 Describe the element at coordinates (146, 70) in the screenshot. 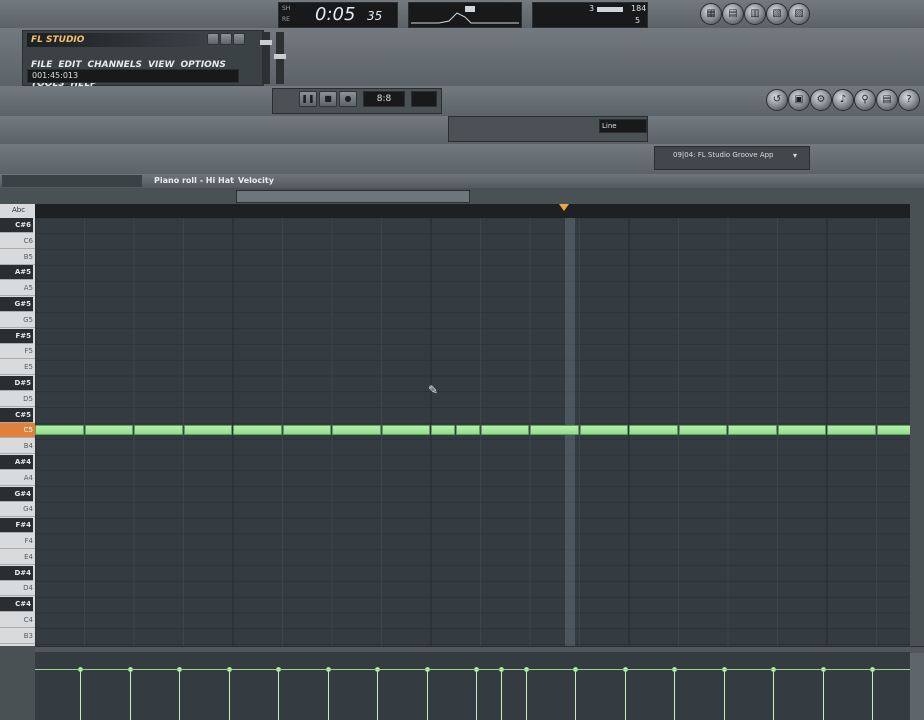

I see `main-menu: FILE EDIT CHANNELS VIEW OPTIONSTOOLS HELP` at that location.